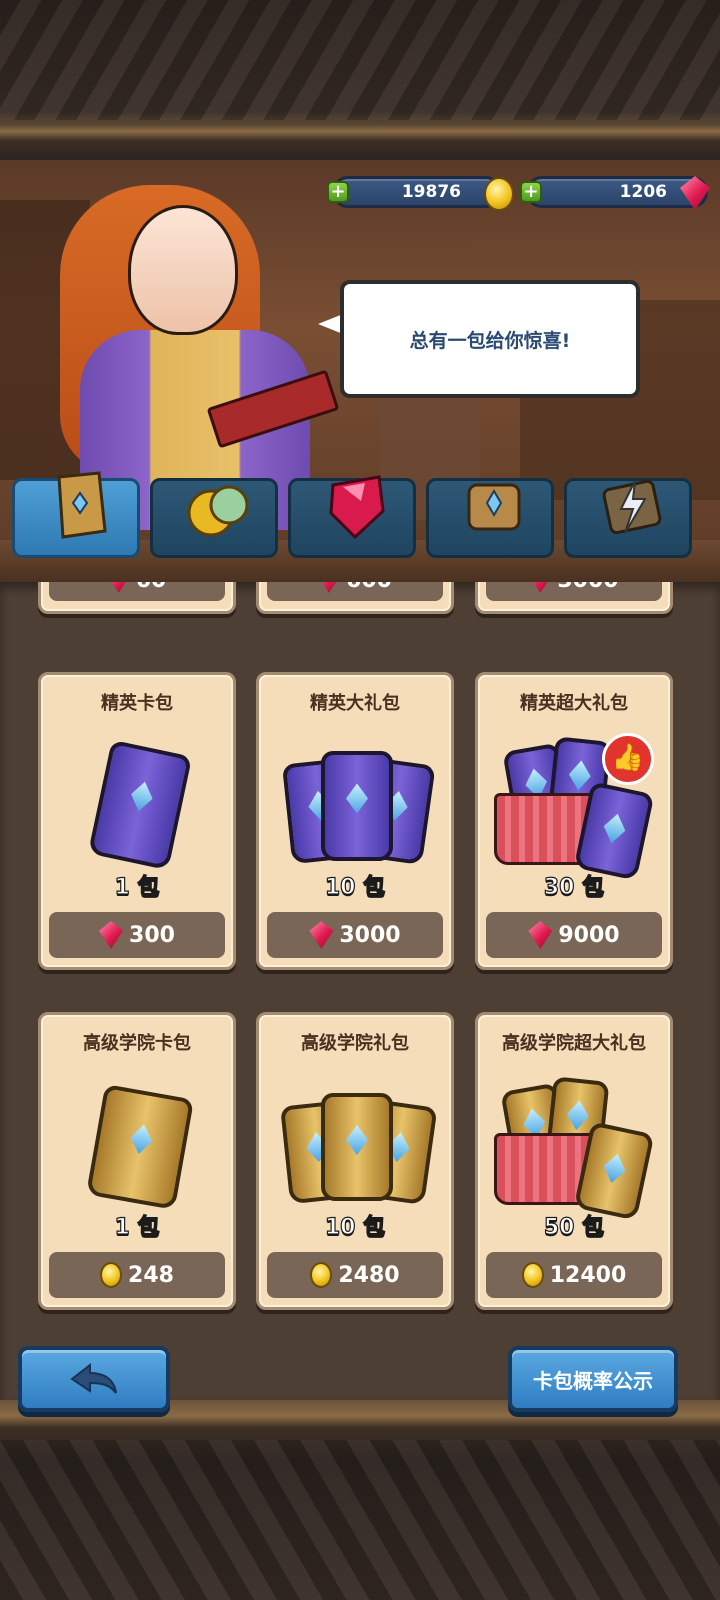  I want to click on tab-card-packs, so click(76, 514).